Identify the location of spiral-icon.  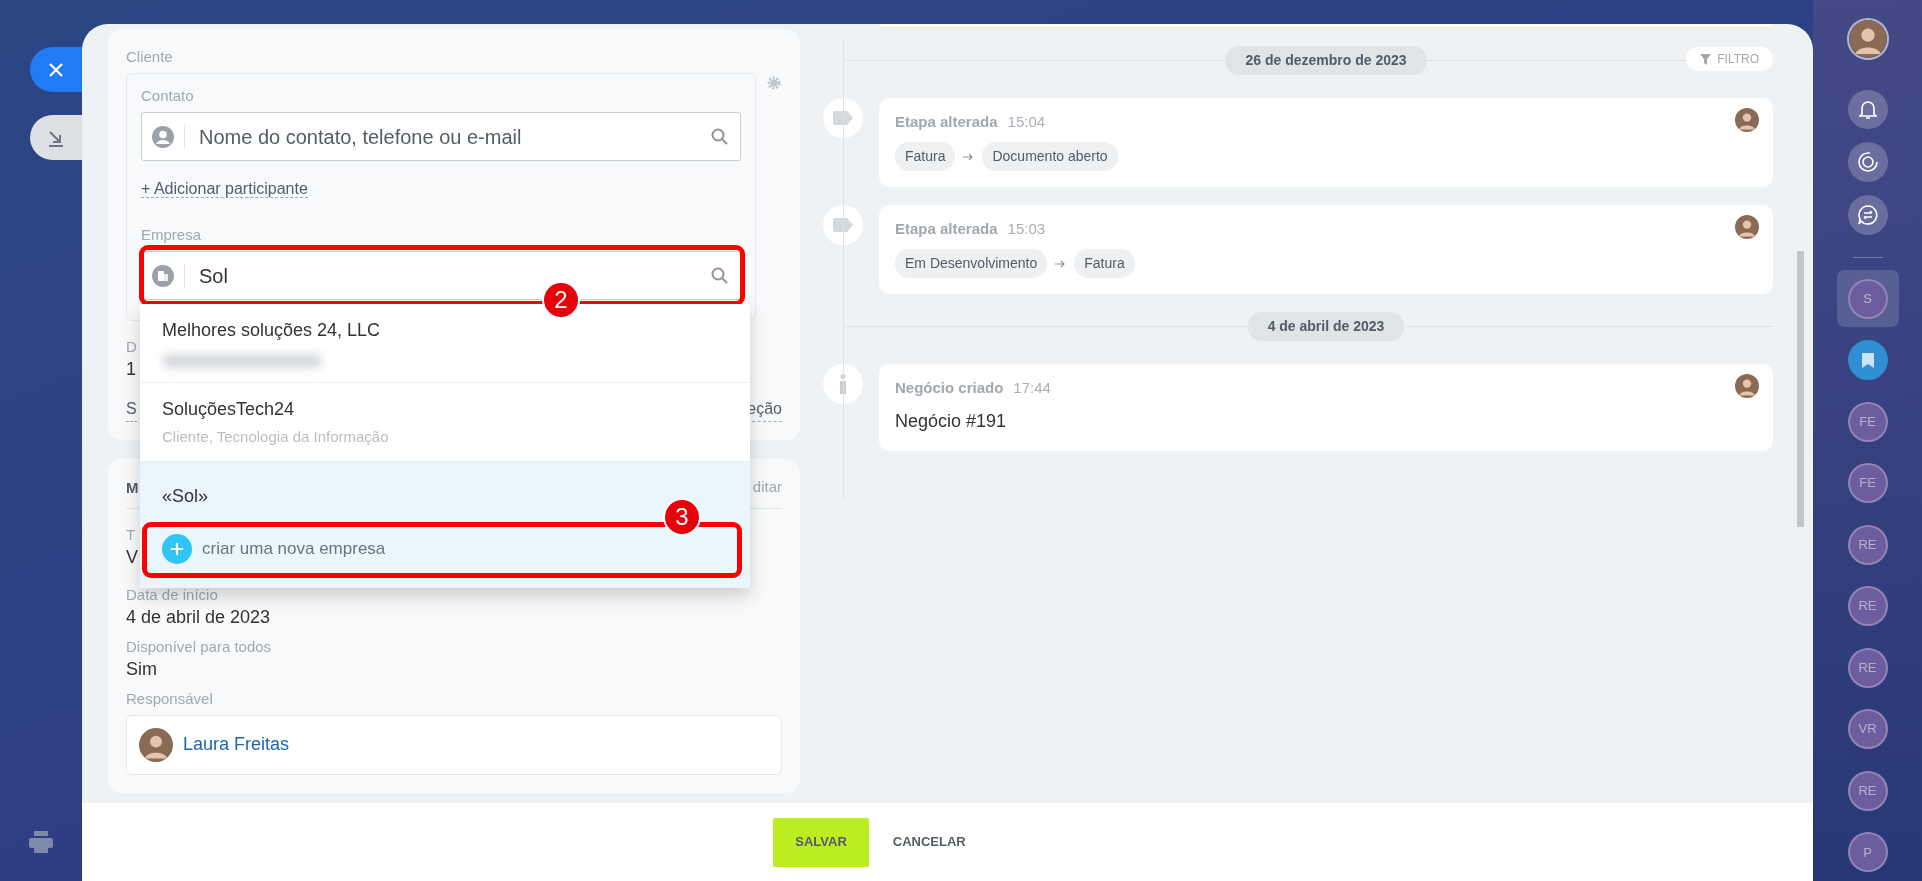
(1867, 162).